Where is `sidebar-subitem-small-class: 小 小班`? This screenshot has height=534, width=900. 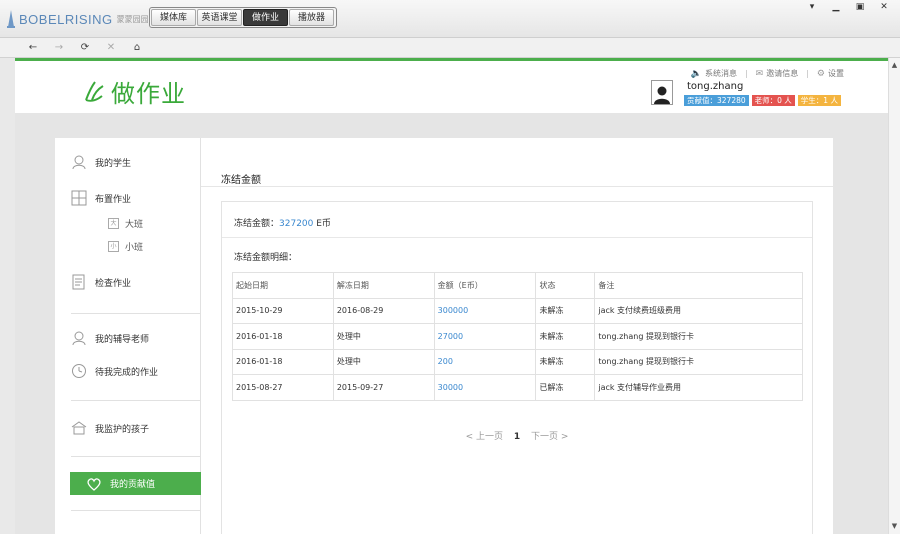
sidebar-subitem-small-class: 小 小班 is located at coordinates (125, 246).